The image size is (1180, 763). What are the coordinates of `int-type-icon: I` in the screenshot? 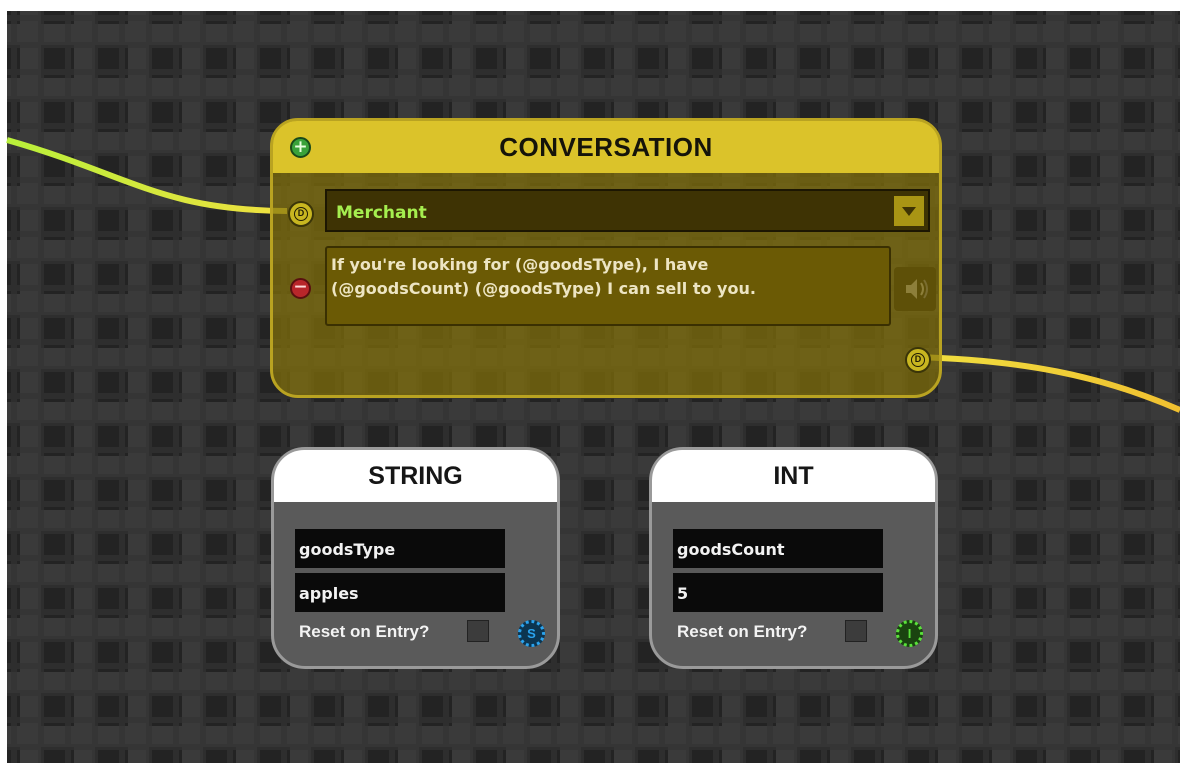 It's located at (909, 633).